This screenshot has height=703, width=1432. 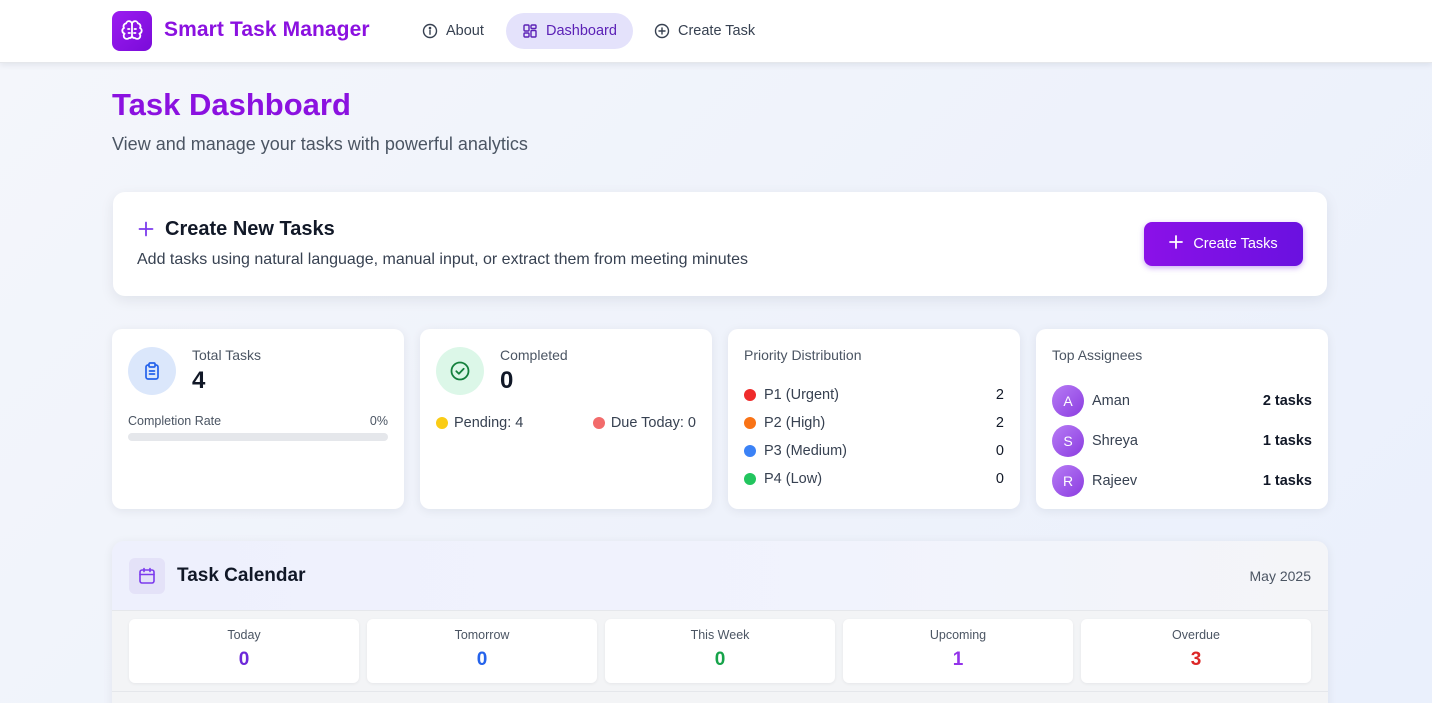 I want to click on calendar-divider, so click(x=720, y=691).